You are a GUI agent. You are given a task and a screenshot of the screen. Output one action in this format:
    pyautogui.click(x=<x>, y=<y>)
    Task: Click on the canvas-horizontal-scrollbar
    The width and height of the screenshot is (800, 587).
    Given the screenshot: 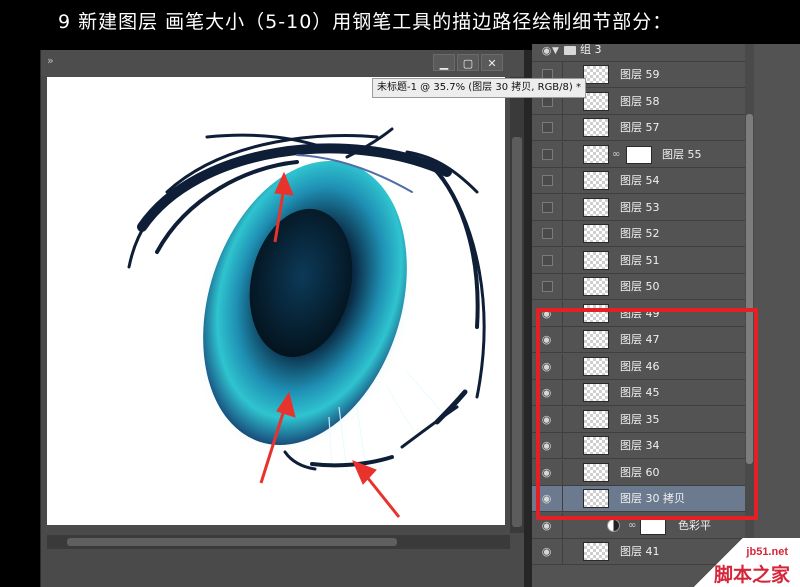 What is the action you would take?
    pyautogui.click(x=278, y=542)
    